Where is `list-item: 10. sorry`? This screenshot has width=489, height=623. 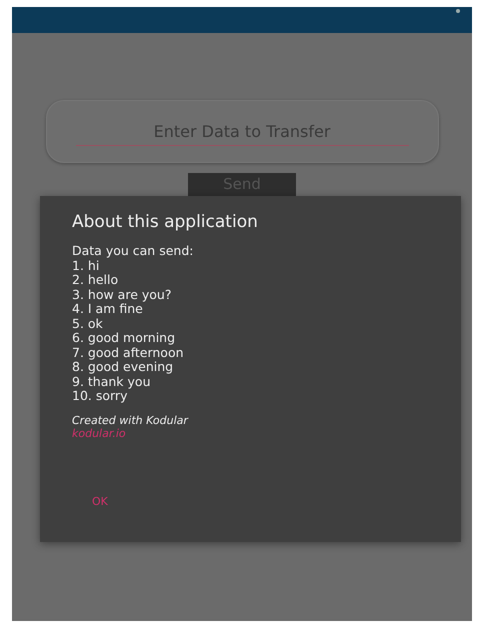
list-item: 10. sorry is located at coordinates (100, 396).